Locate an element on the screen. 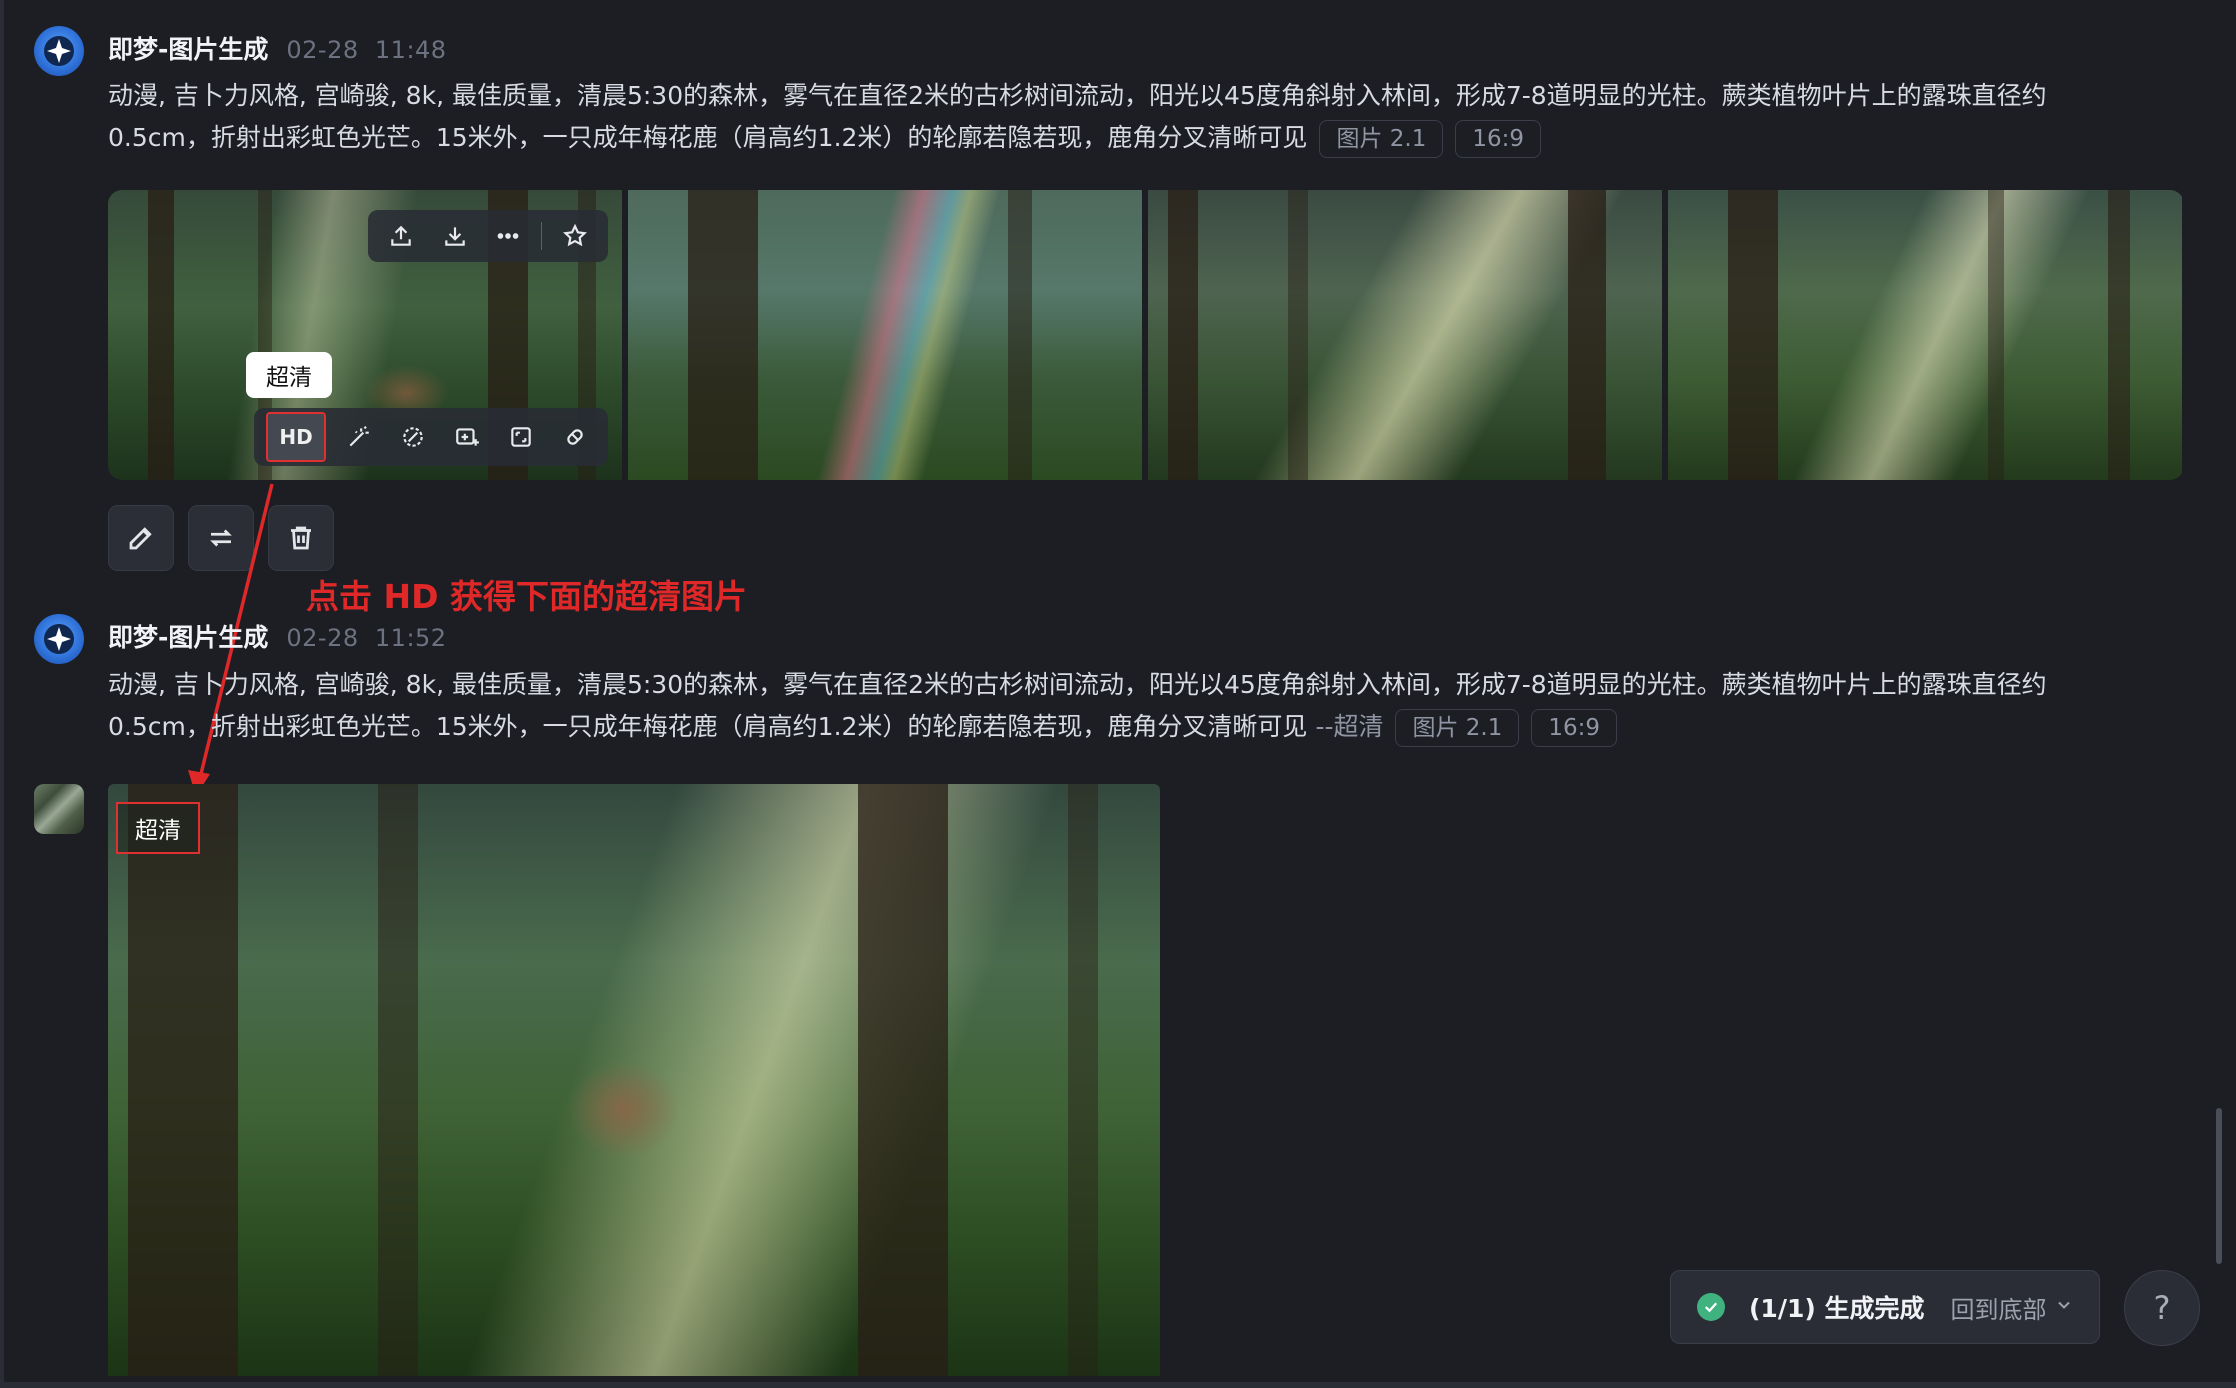  prompt-suffix: --超清 is located at coordinates (1349, 726).